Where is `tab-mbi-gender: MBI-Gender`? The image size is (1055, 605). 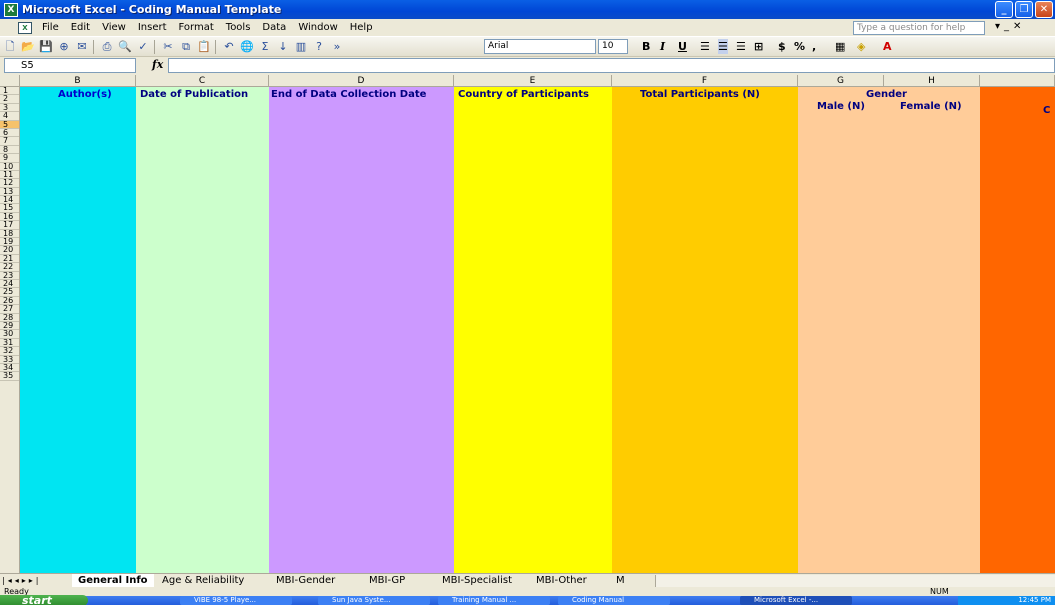
tab-mbi-gender: MBI-Gender is located at coordinates (305, 580).